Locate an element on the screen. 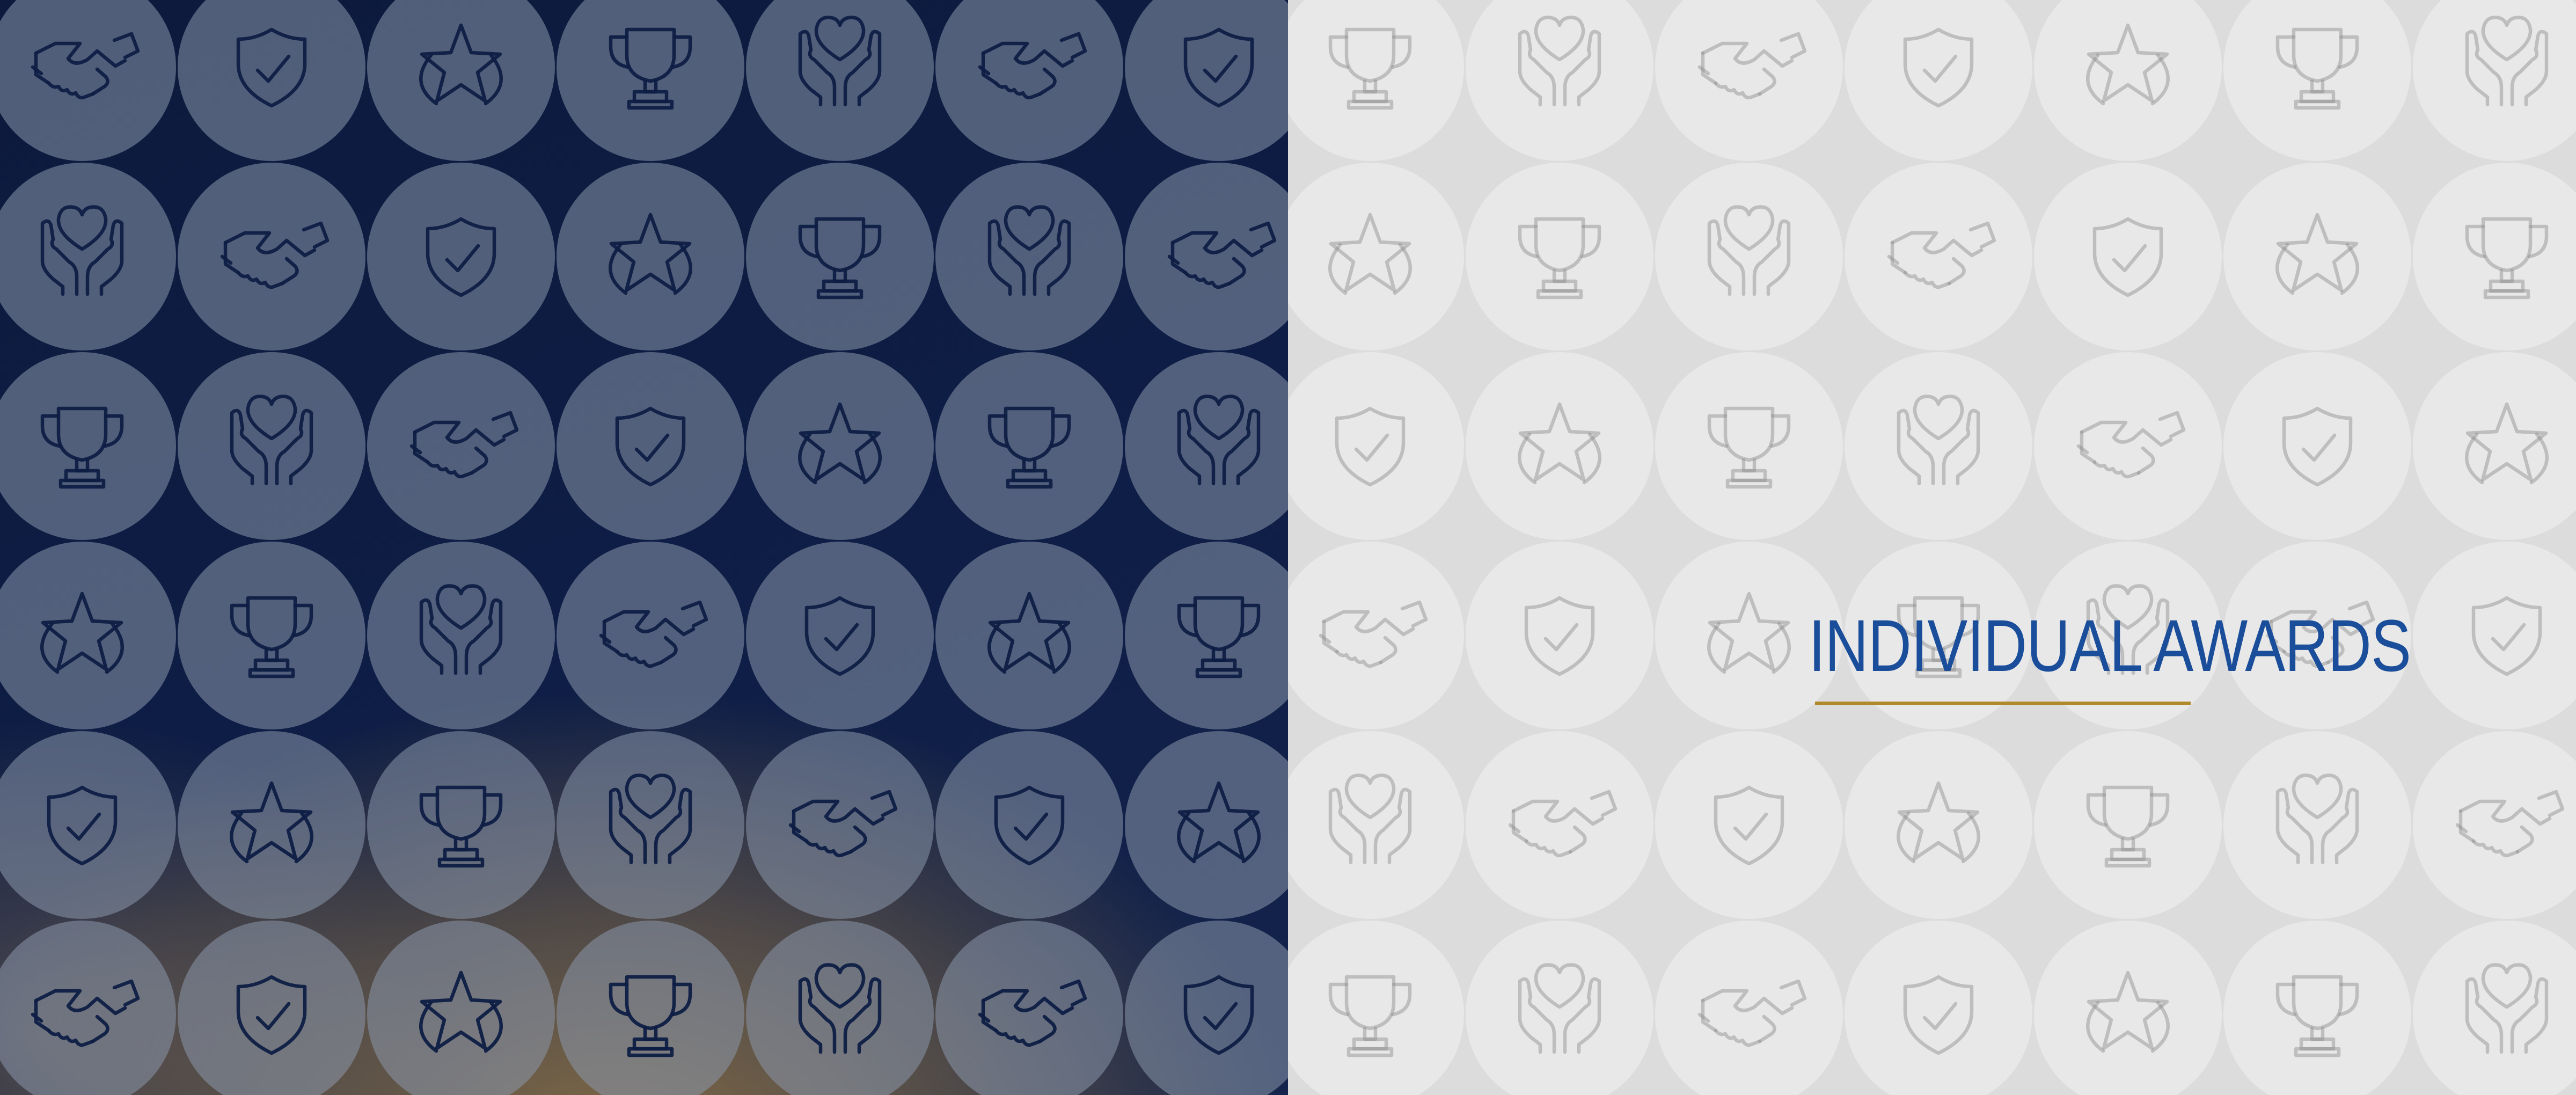 Image resolution: width=2576 pixels, height=1095 pixels. title-block: INDIVIDUAL AWARDS is located at coordinates (2157, 655).